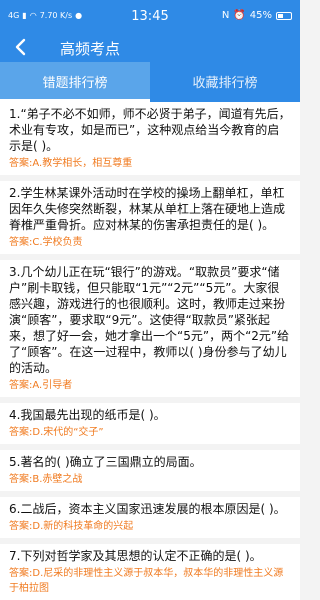 The width and height of the screenshot is (320, 600). What do you see at coordinates (75, 82) in the screenshot?
I see `tab-wrong-ranking: 错题排行榜` at bounding box center [75, 82].